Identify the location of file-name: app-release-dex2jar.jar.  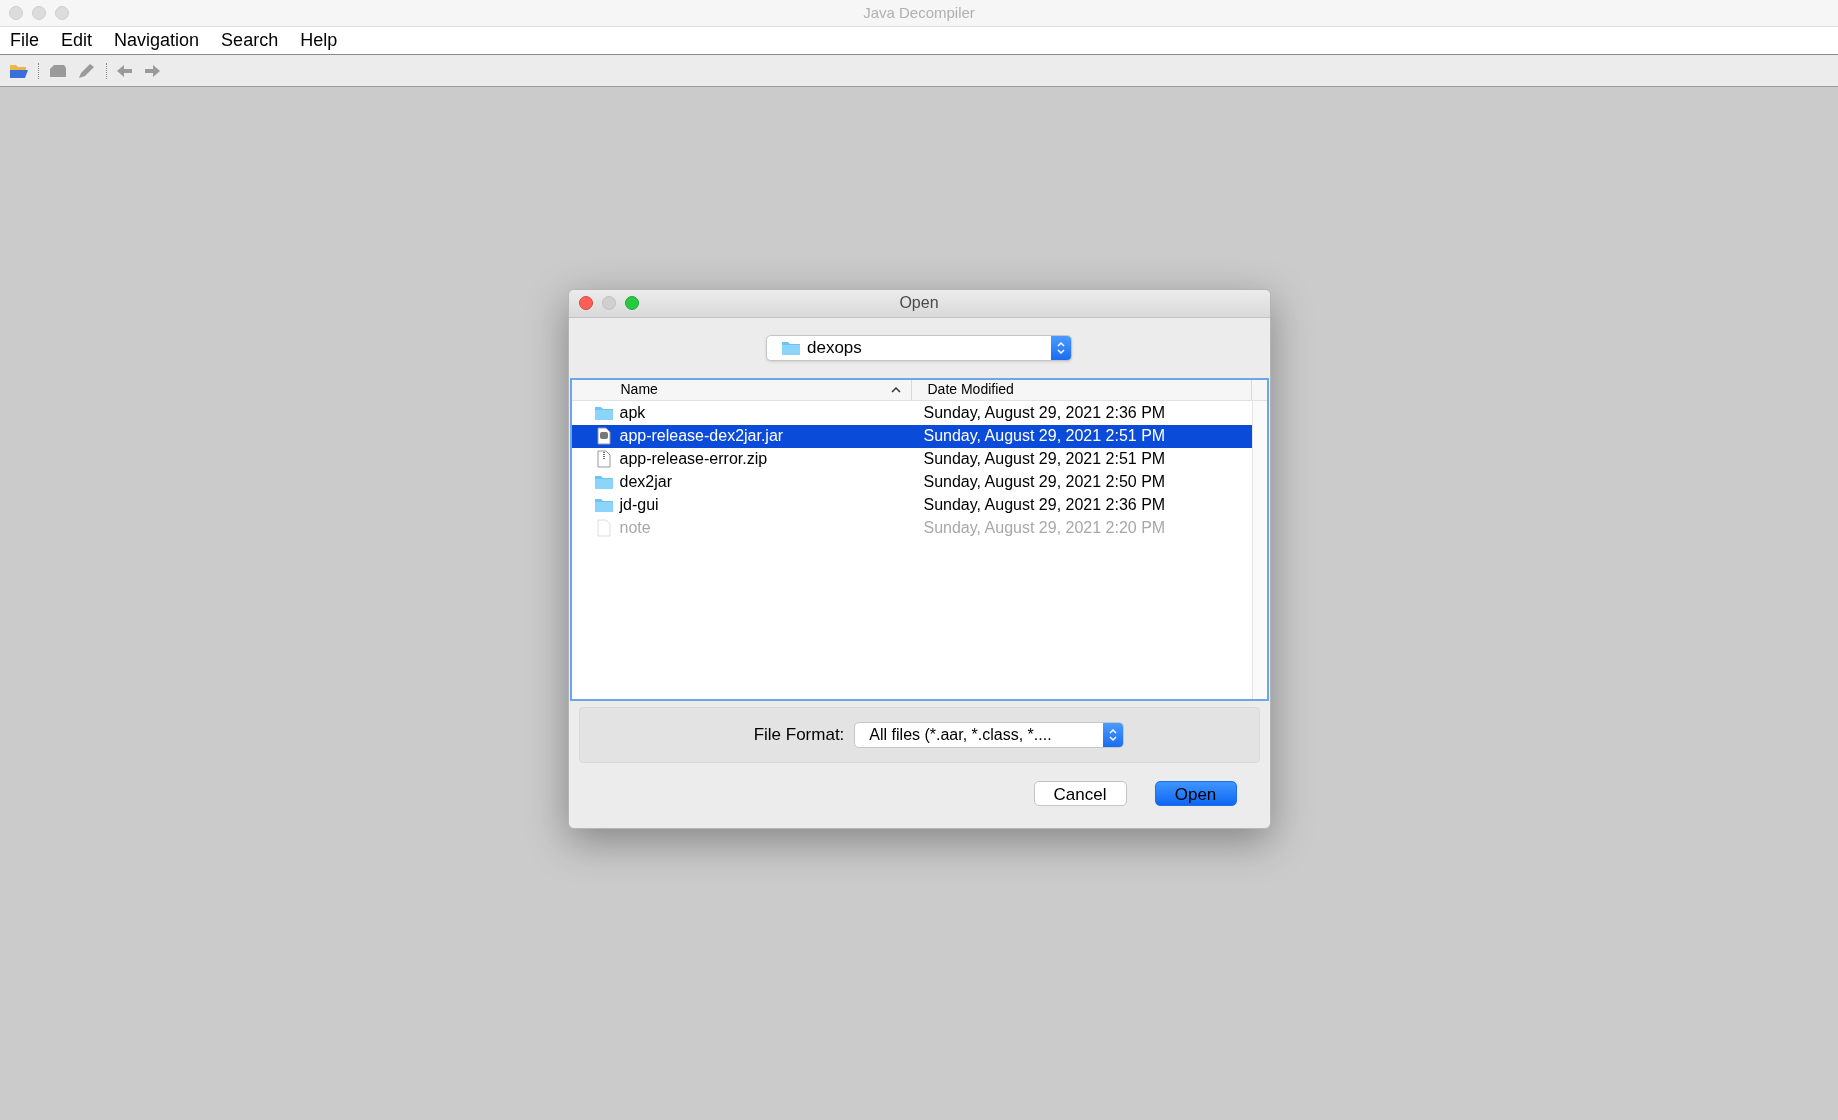
(701, 436).